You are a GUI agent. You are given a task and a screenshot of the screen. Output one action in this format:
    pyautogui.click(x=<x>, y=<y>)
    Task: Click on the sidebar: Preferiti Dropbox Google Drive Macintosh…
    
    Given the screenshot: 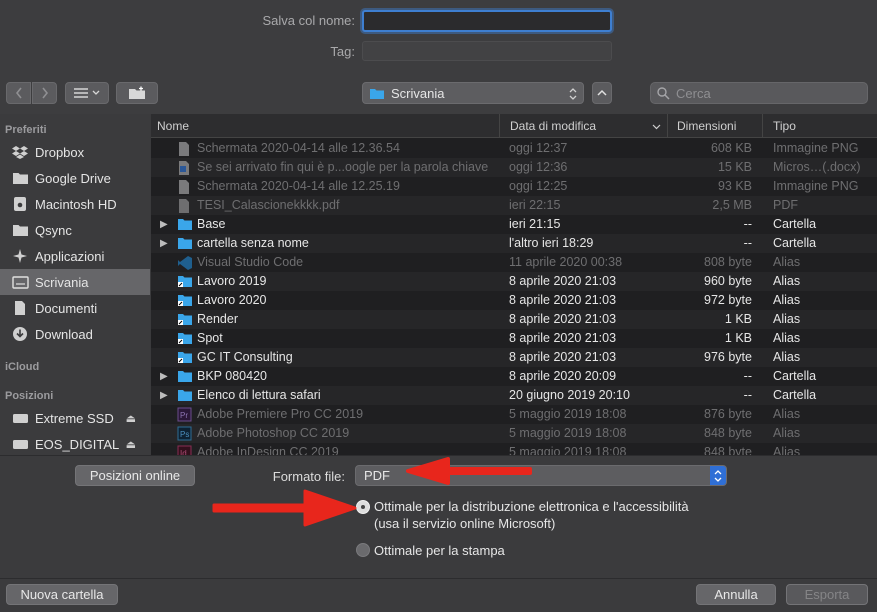 What is the action you would take?
    pyautogui.click(x=75, y=284)
    